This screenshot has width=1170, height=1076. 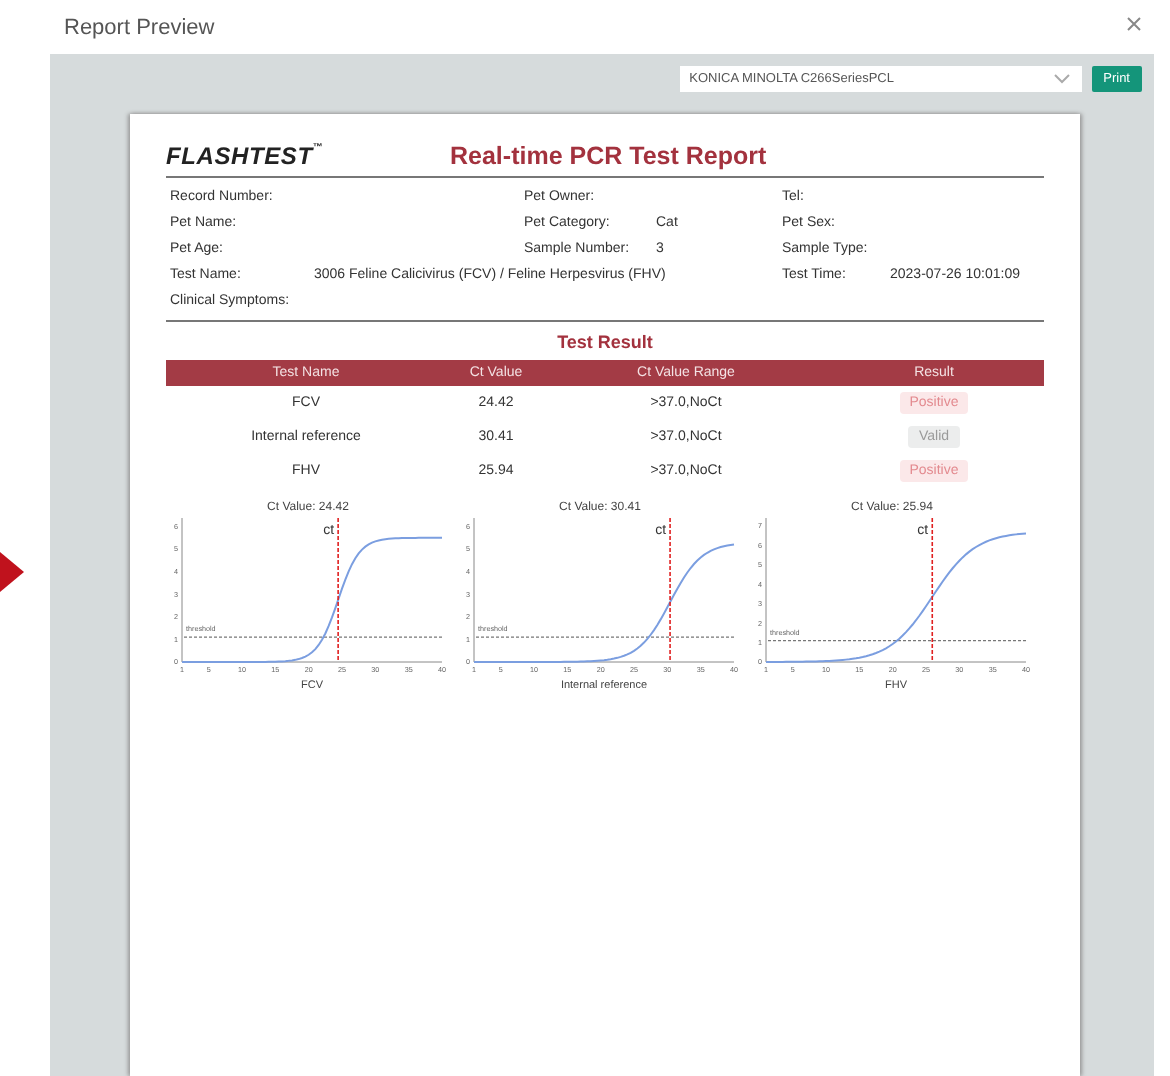 What do you see at coordinates (608, 156) in the screenshot?
I see `report-title: Real-time PCR Test Report` at bounding box center [608, 156].